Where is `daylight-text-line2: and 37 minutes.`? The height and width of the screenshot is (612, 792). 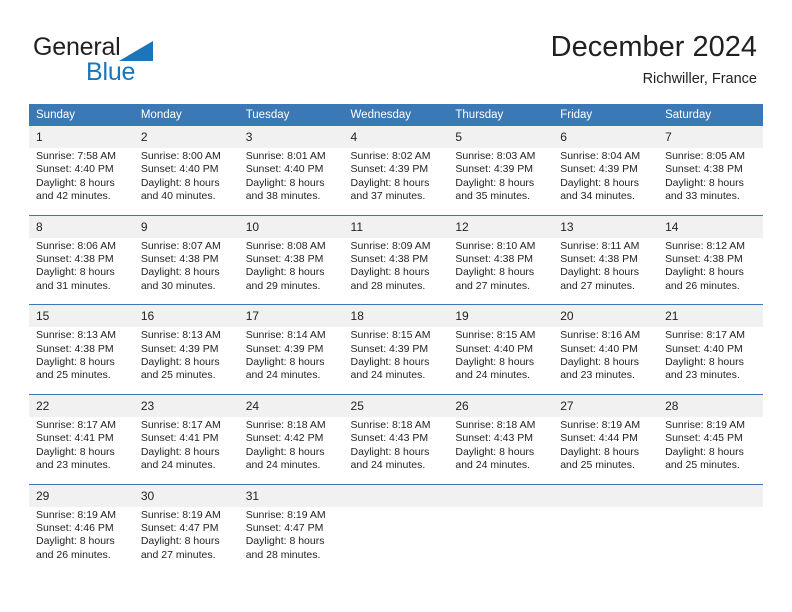
daylight-text-line2: and 37 minutes. is located at coordinates (388, 196).